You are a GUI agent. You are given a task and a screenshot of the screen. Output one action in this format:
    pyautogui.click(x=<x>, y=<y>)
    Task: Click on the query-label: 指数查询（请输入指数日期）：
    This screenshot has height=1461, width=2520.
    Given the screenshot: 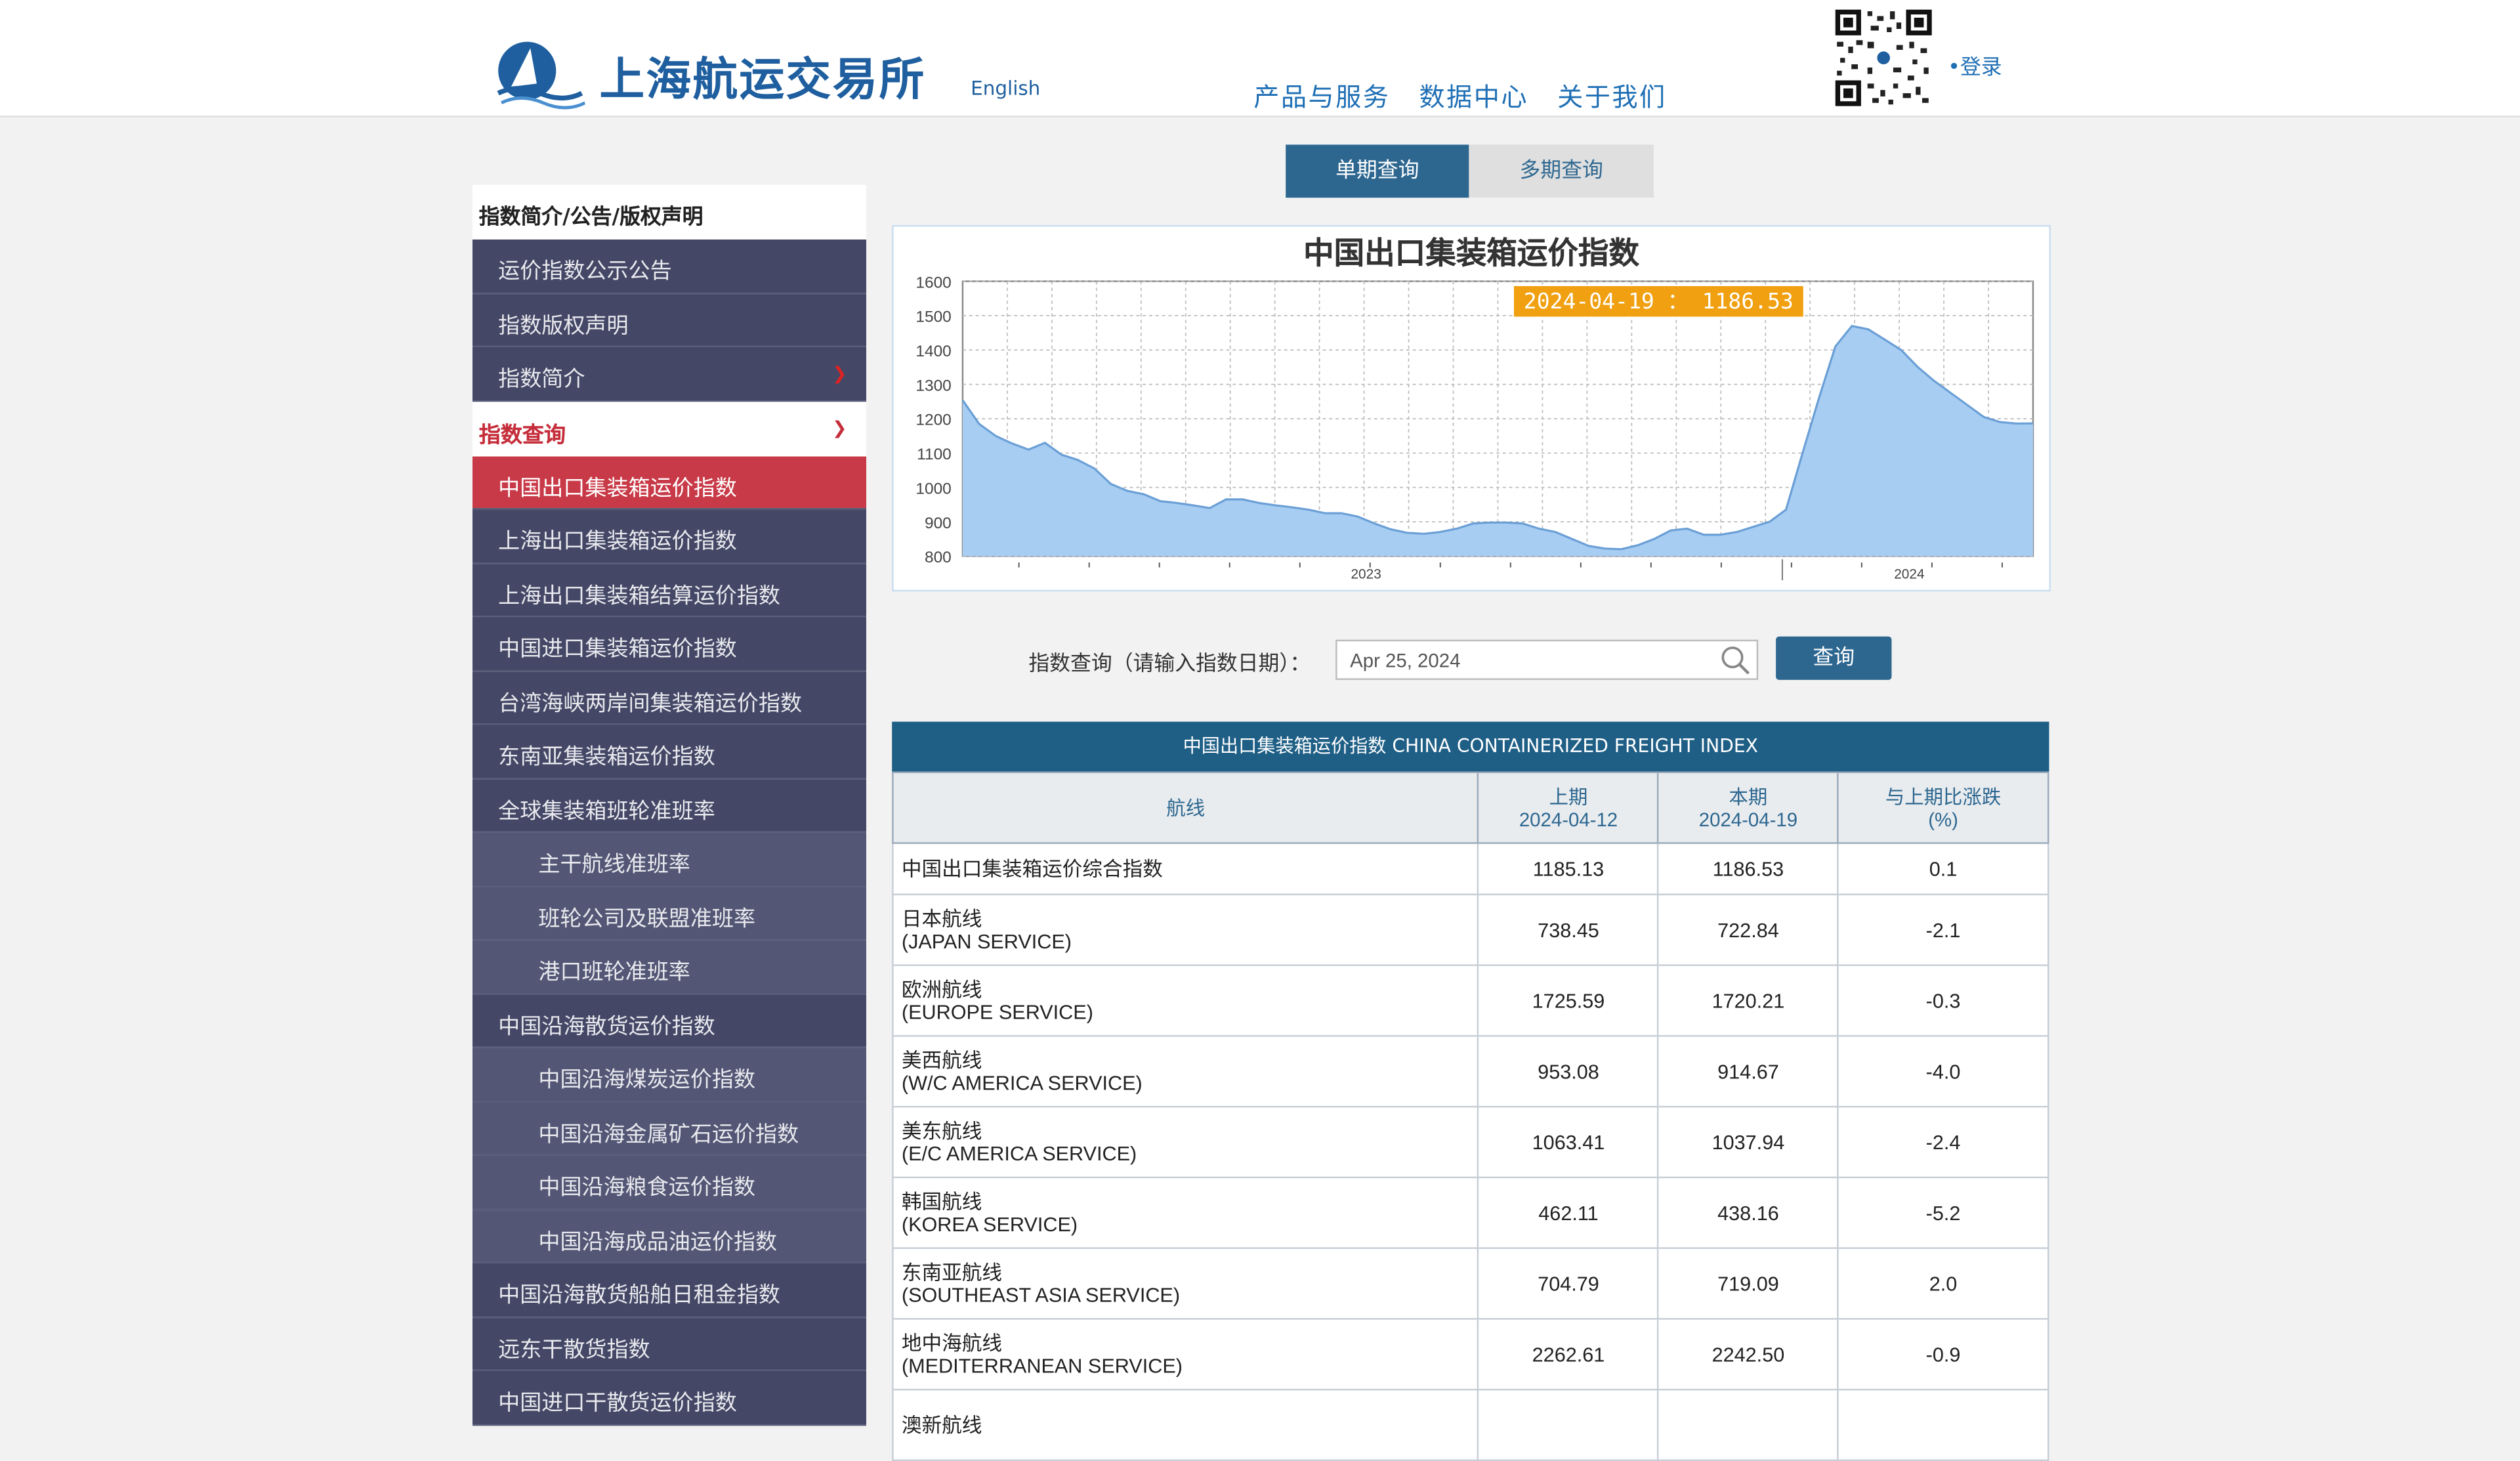 What is the action you would take?
    pyautogui.click(x=1169, y=664)
    